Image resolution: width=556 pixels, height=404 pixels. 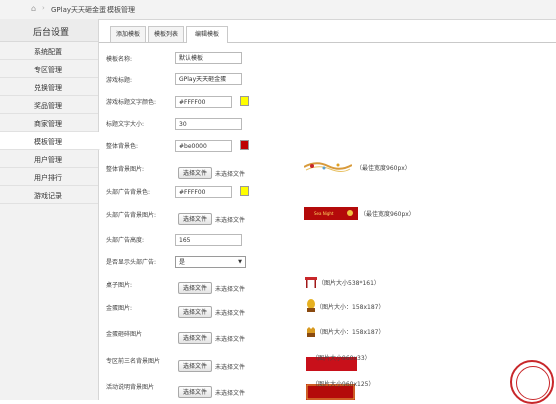 I want to click on svg-text: Sea Night, so click(x=324, y=213).